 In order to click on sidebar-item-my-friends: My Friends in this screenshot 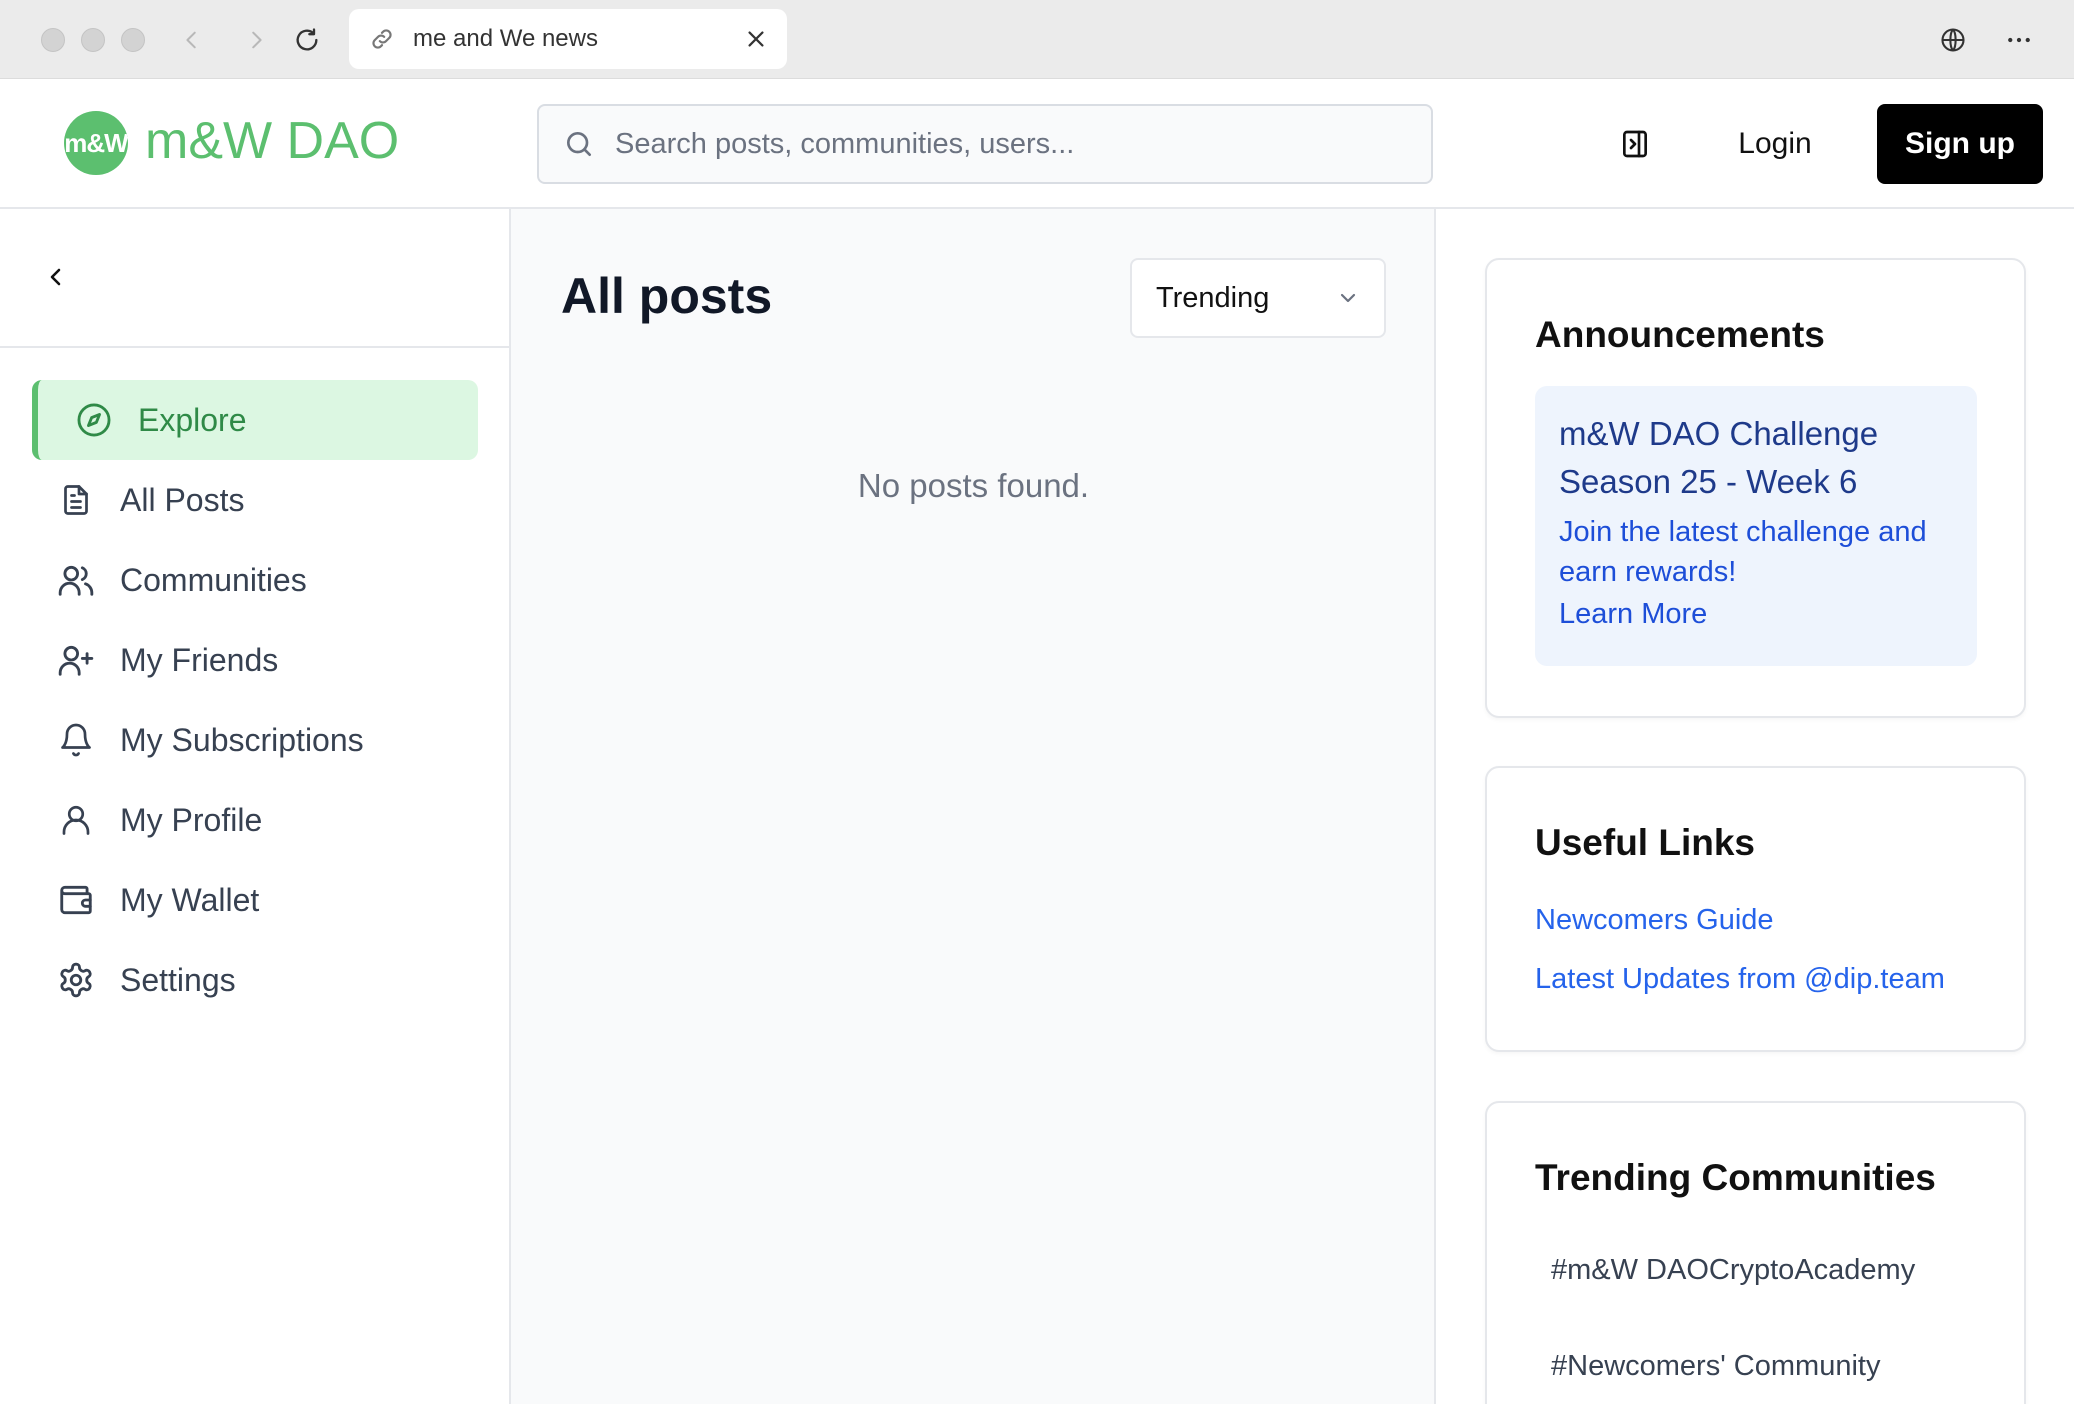, I will do `click(255, 660)`.